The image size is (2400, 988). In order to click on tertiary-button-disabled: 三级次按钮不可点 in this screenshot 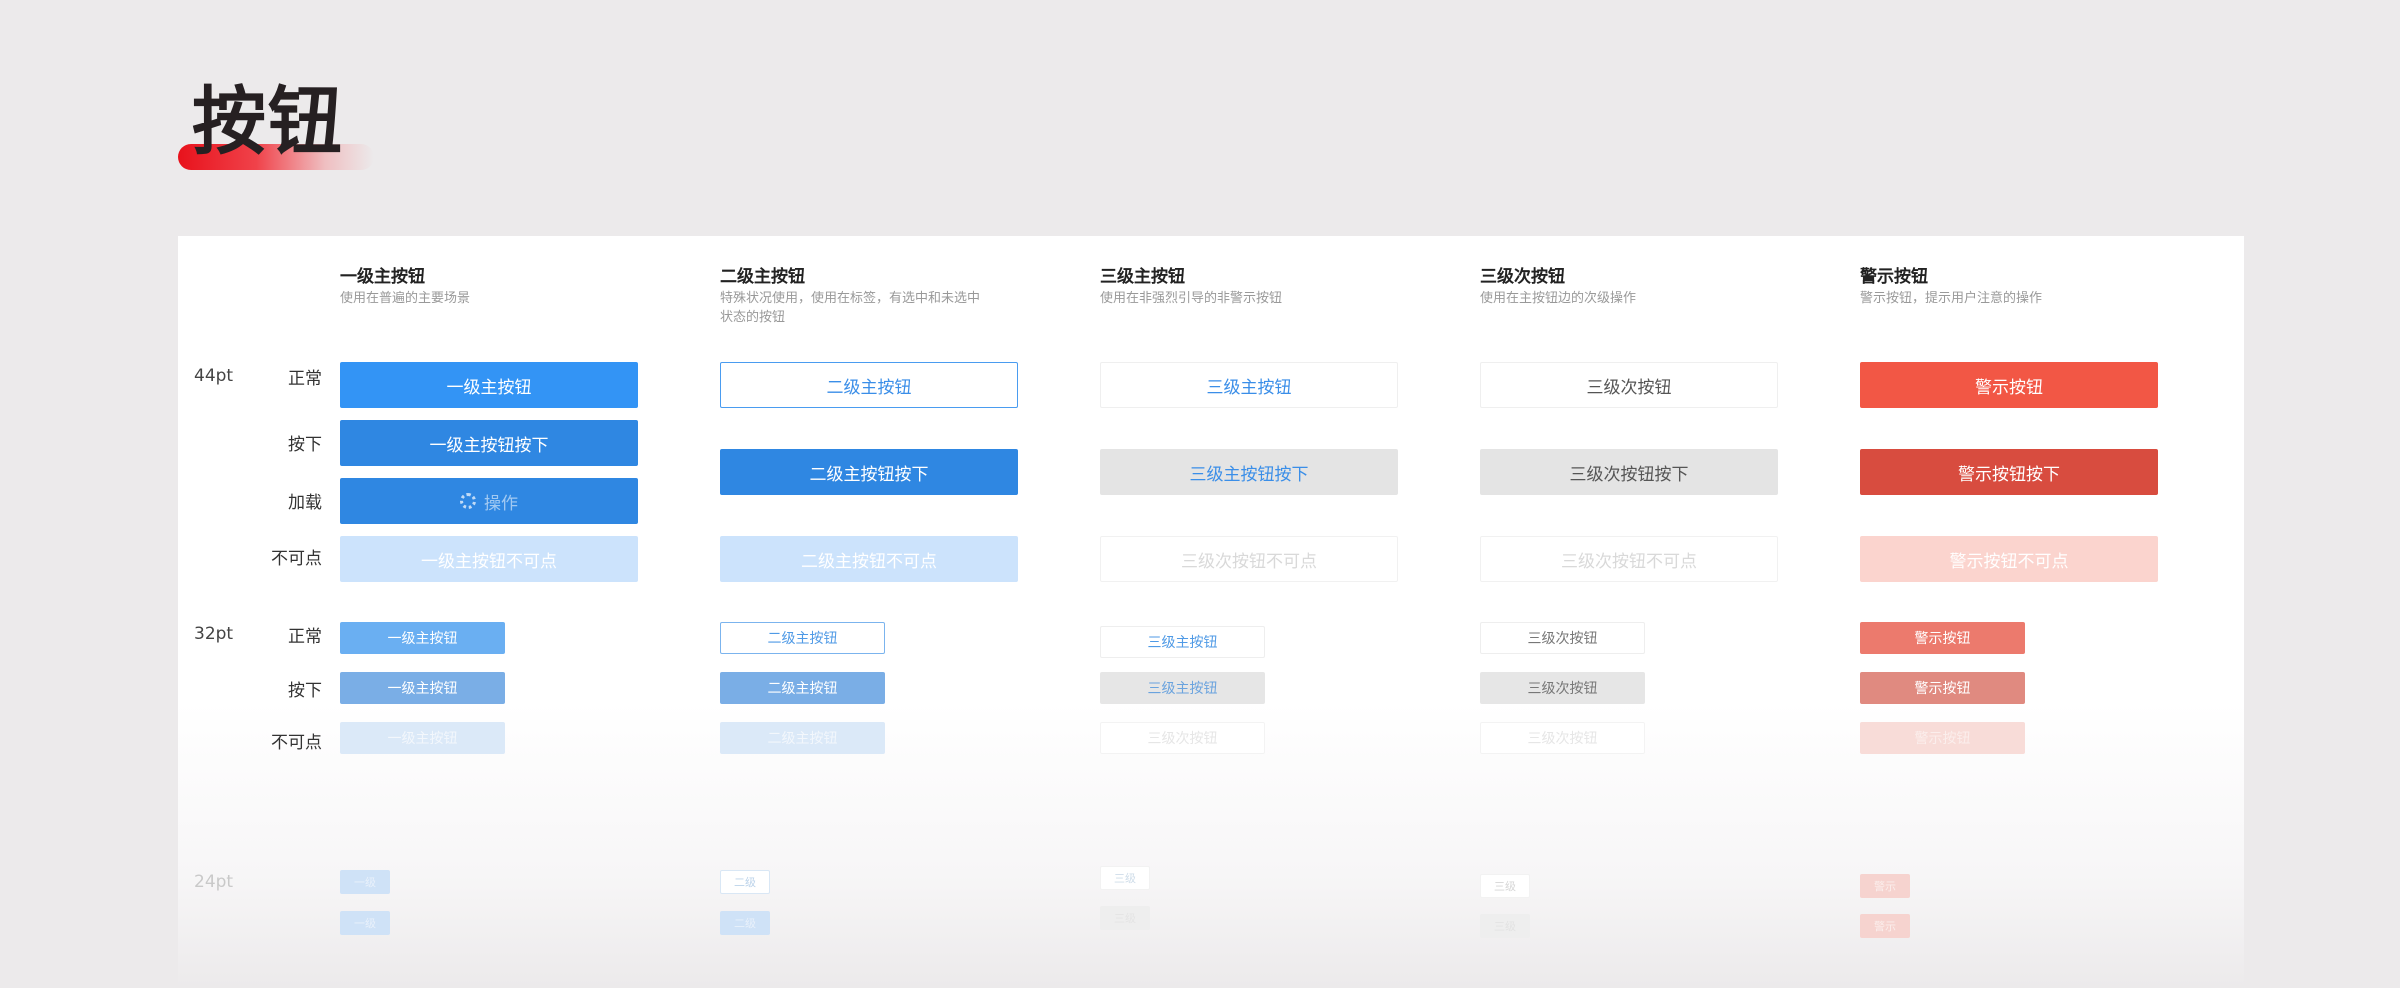, I will do `click(1249, 559)`.